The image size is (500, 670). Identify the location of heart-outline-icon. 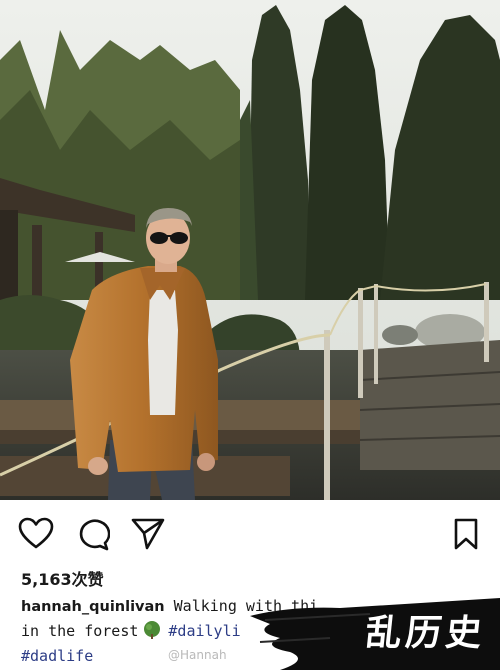
(36, 533).